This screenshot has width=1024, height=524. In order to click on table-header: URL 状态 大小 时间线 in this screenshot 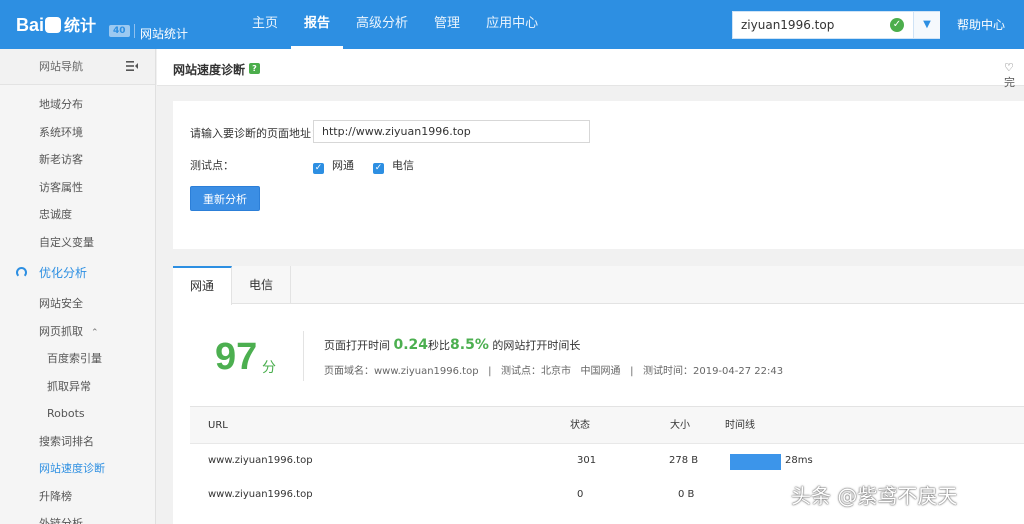, I will do `click(607, 425)`.